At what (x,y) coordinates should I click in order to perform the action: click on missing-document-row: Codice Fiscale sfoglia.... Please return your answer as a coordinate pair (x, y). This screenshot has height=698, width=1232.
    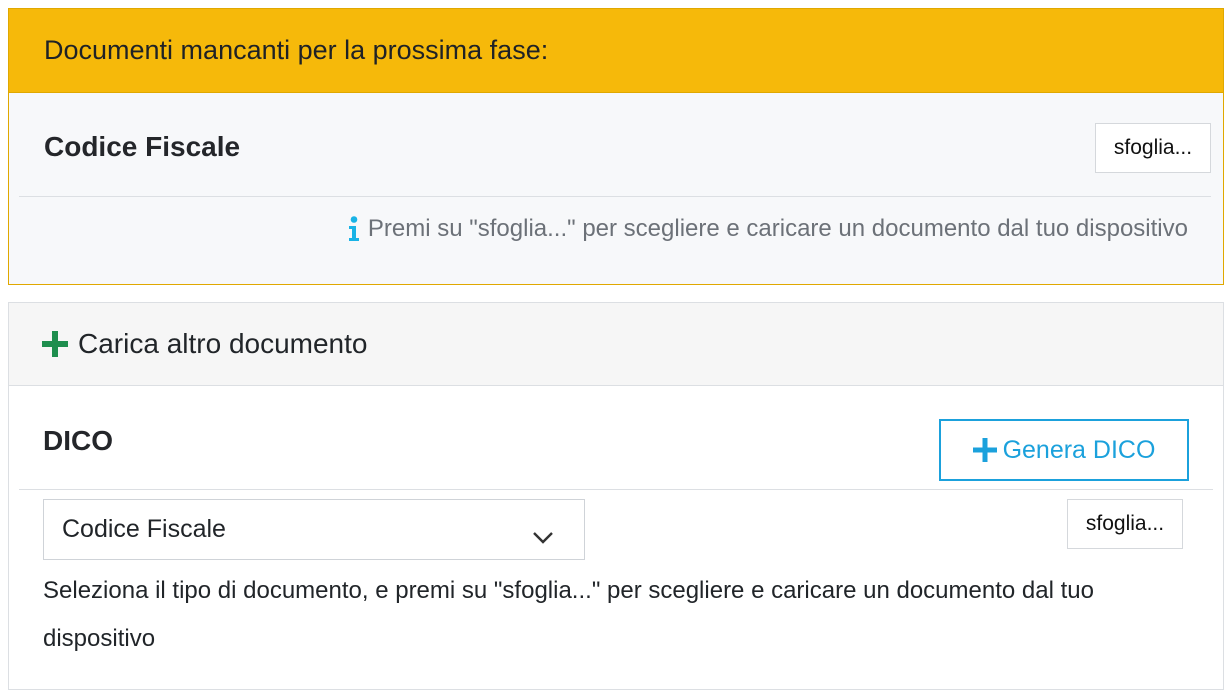
    Looking at the image, I should click on (615, 145).